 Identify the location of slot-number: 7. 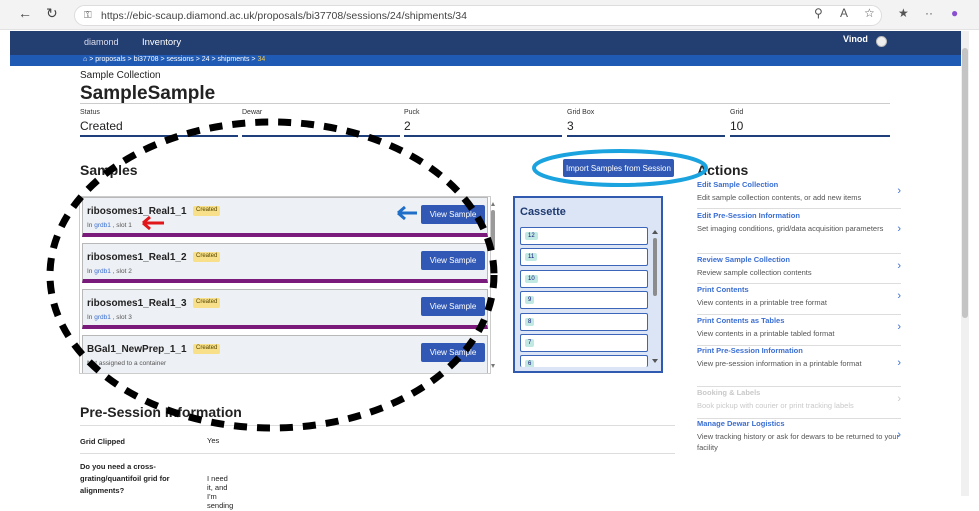
(530, 343).